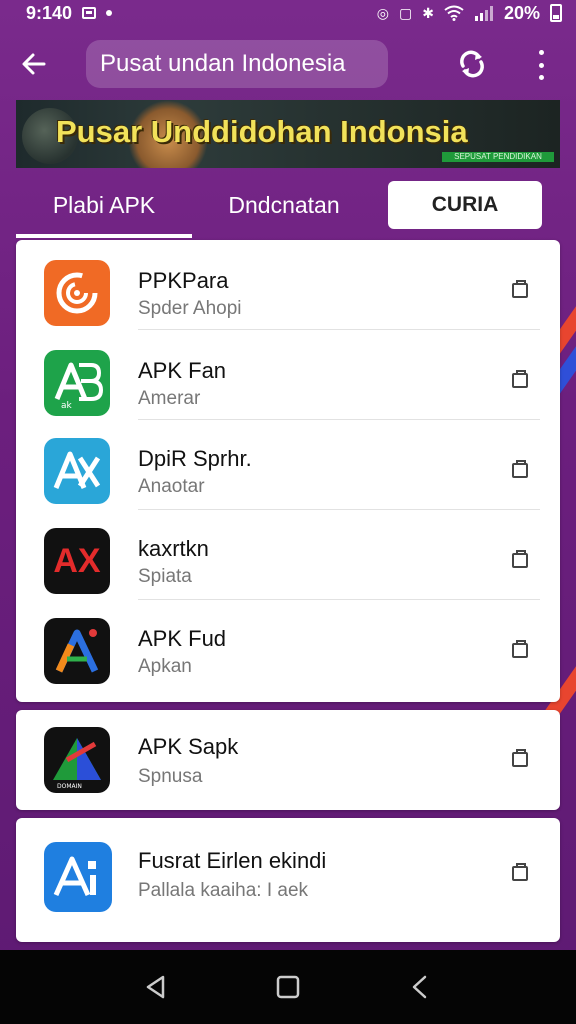 The image size is (576, 1024). Describe the element at coordinates (182, 370) in the screenshot. I see `app-name: APK Fan` at that location.